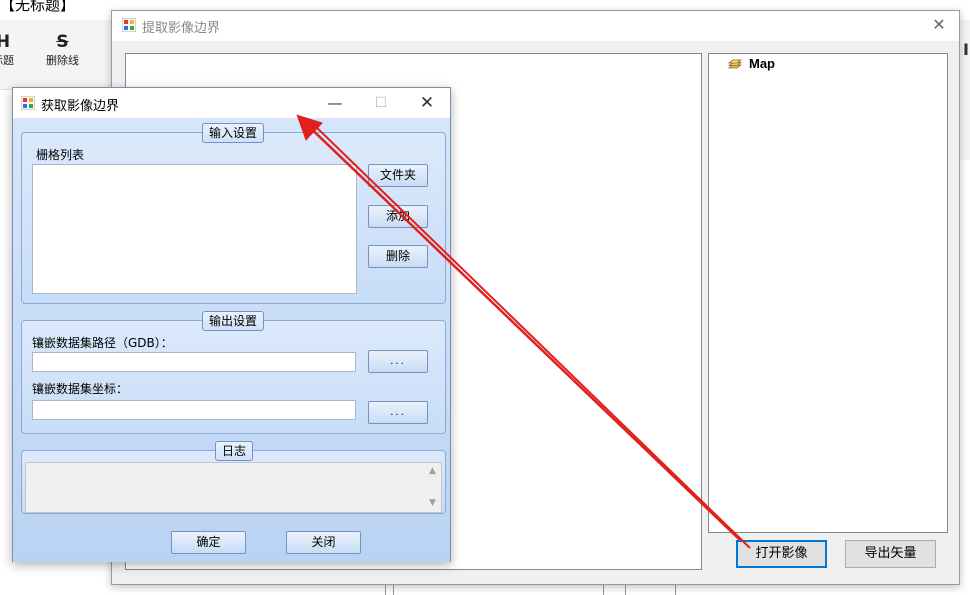  Describe the element at coordinates (129, 25) in the screenshot. I see `app-icon` at that location.